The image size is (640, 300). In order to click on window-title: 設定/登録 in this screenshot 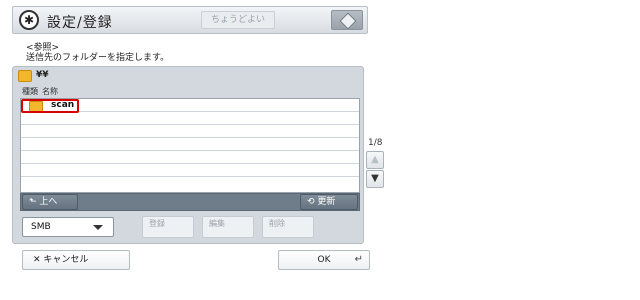, I will do `click(80, 23)`.